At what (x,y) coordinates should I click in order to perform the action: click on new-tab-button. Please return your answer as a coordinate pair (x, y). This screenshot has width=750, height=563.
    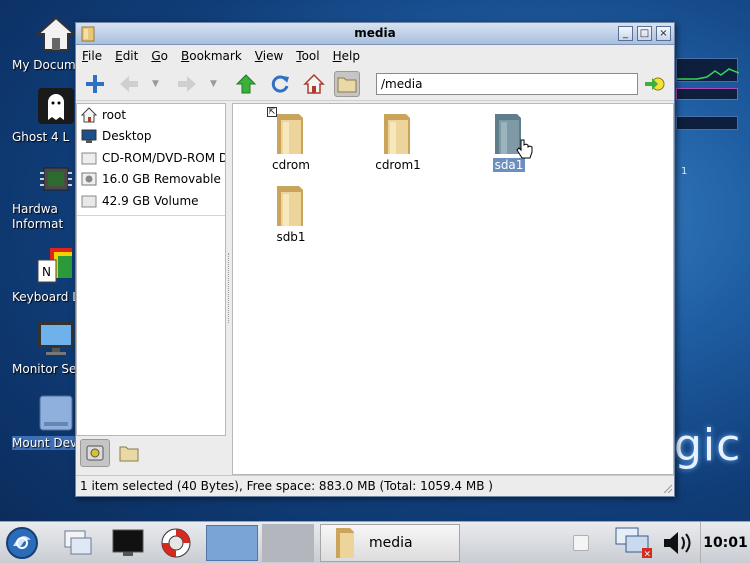
    Looking at the image, I should click on (95, 84).